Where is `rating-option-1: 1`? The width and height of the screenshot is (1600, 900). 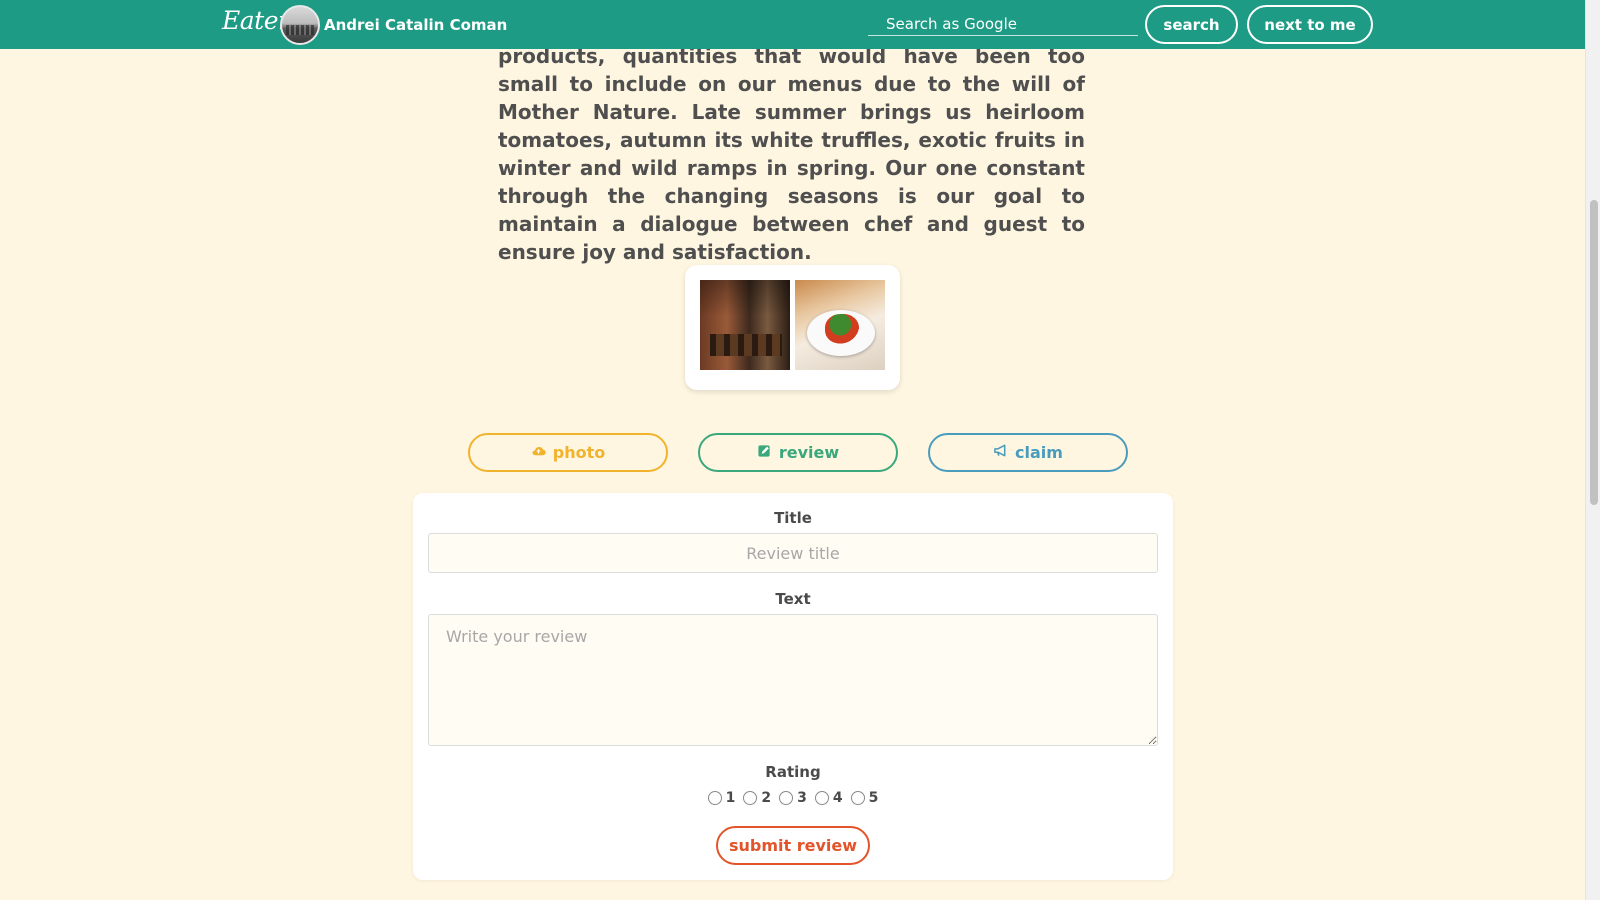 rating-option-1: 1 is located at coordinates (721, 798).